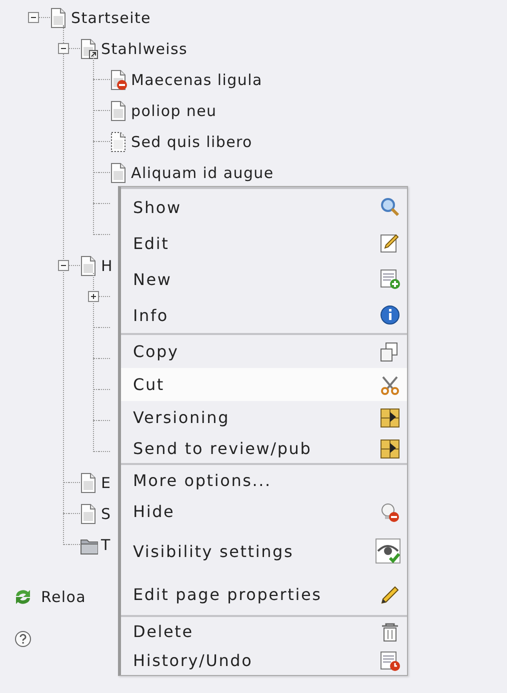  I want to click on menu-item: Hide, so click(264, 511).